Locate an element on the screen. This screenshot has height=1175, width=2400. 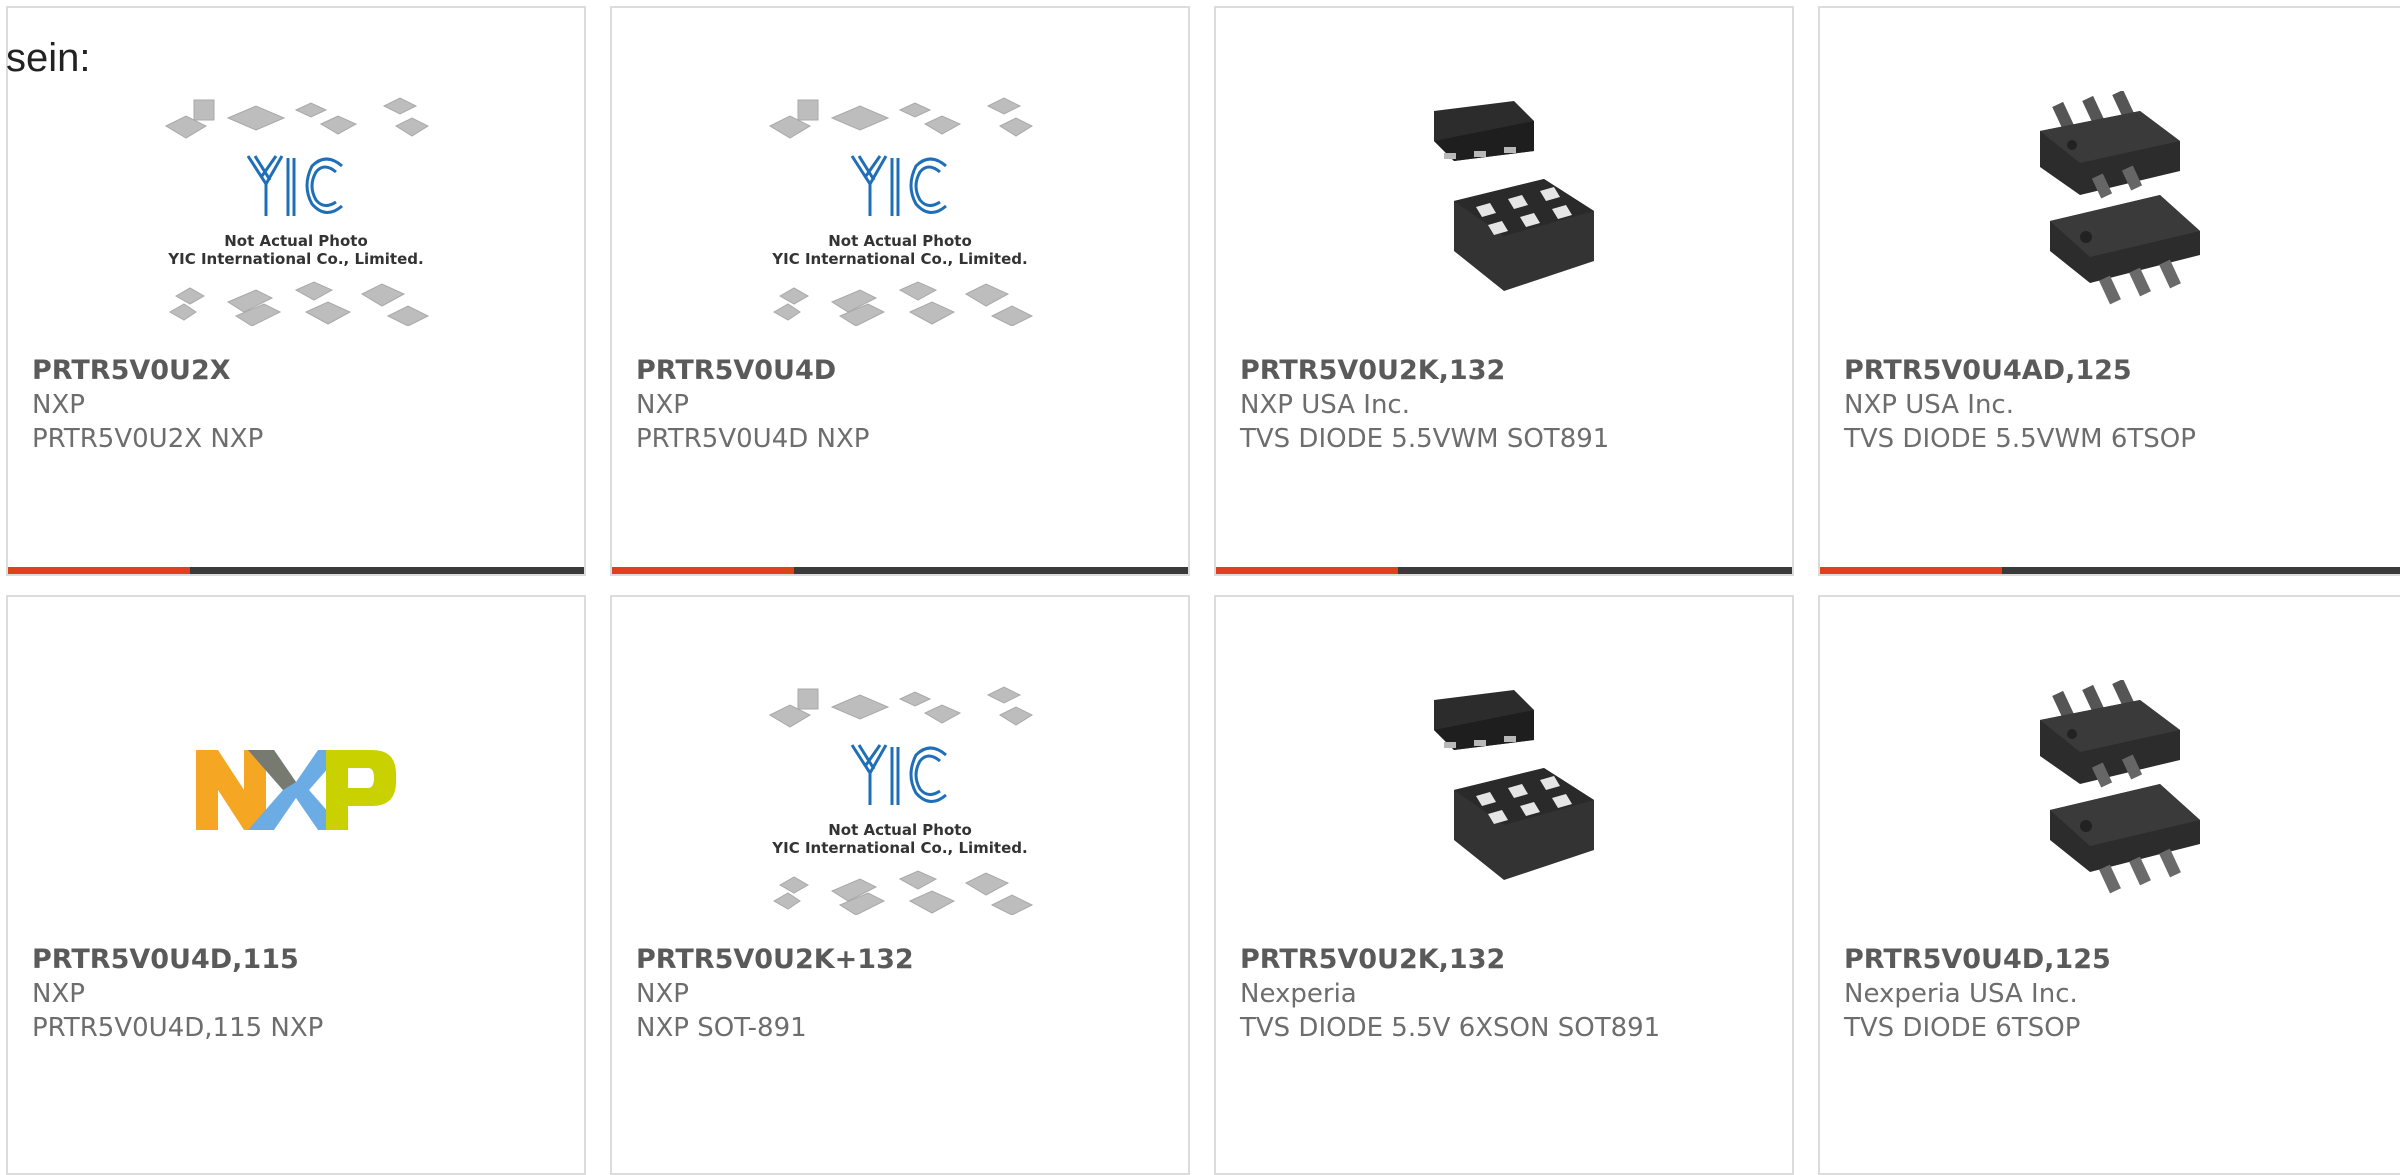
description: PRTR5V0U2X NXP is located at coordinates (148, 439).